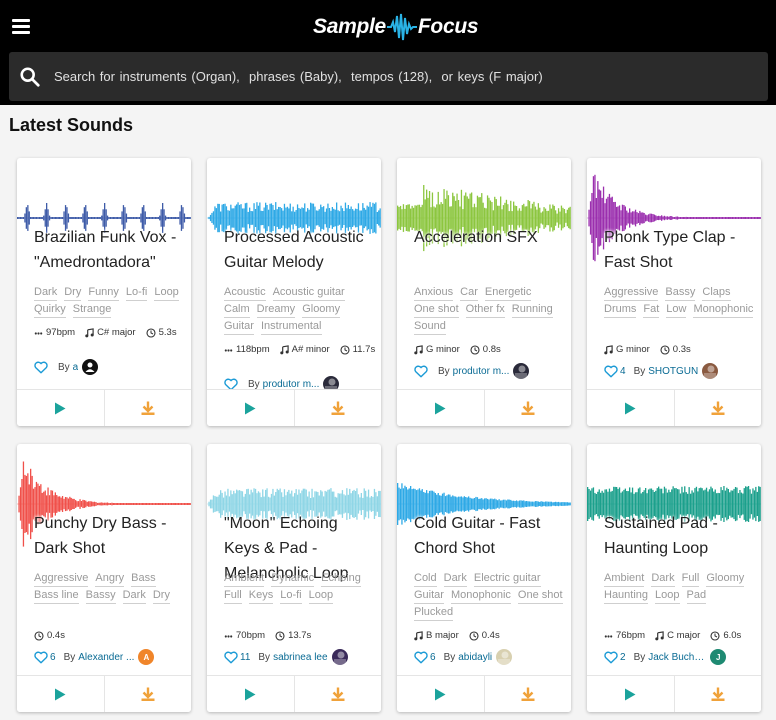 The image size is (776, 720). Describe the element at coordinates (300, 657) in the screenshot. I see `author-link: sabrinea lee` at that location.